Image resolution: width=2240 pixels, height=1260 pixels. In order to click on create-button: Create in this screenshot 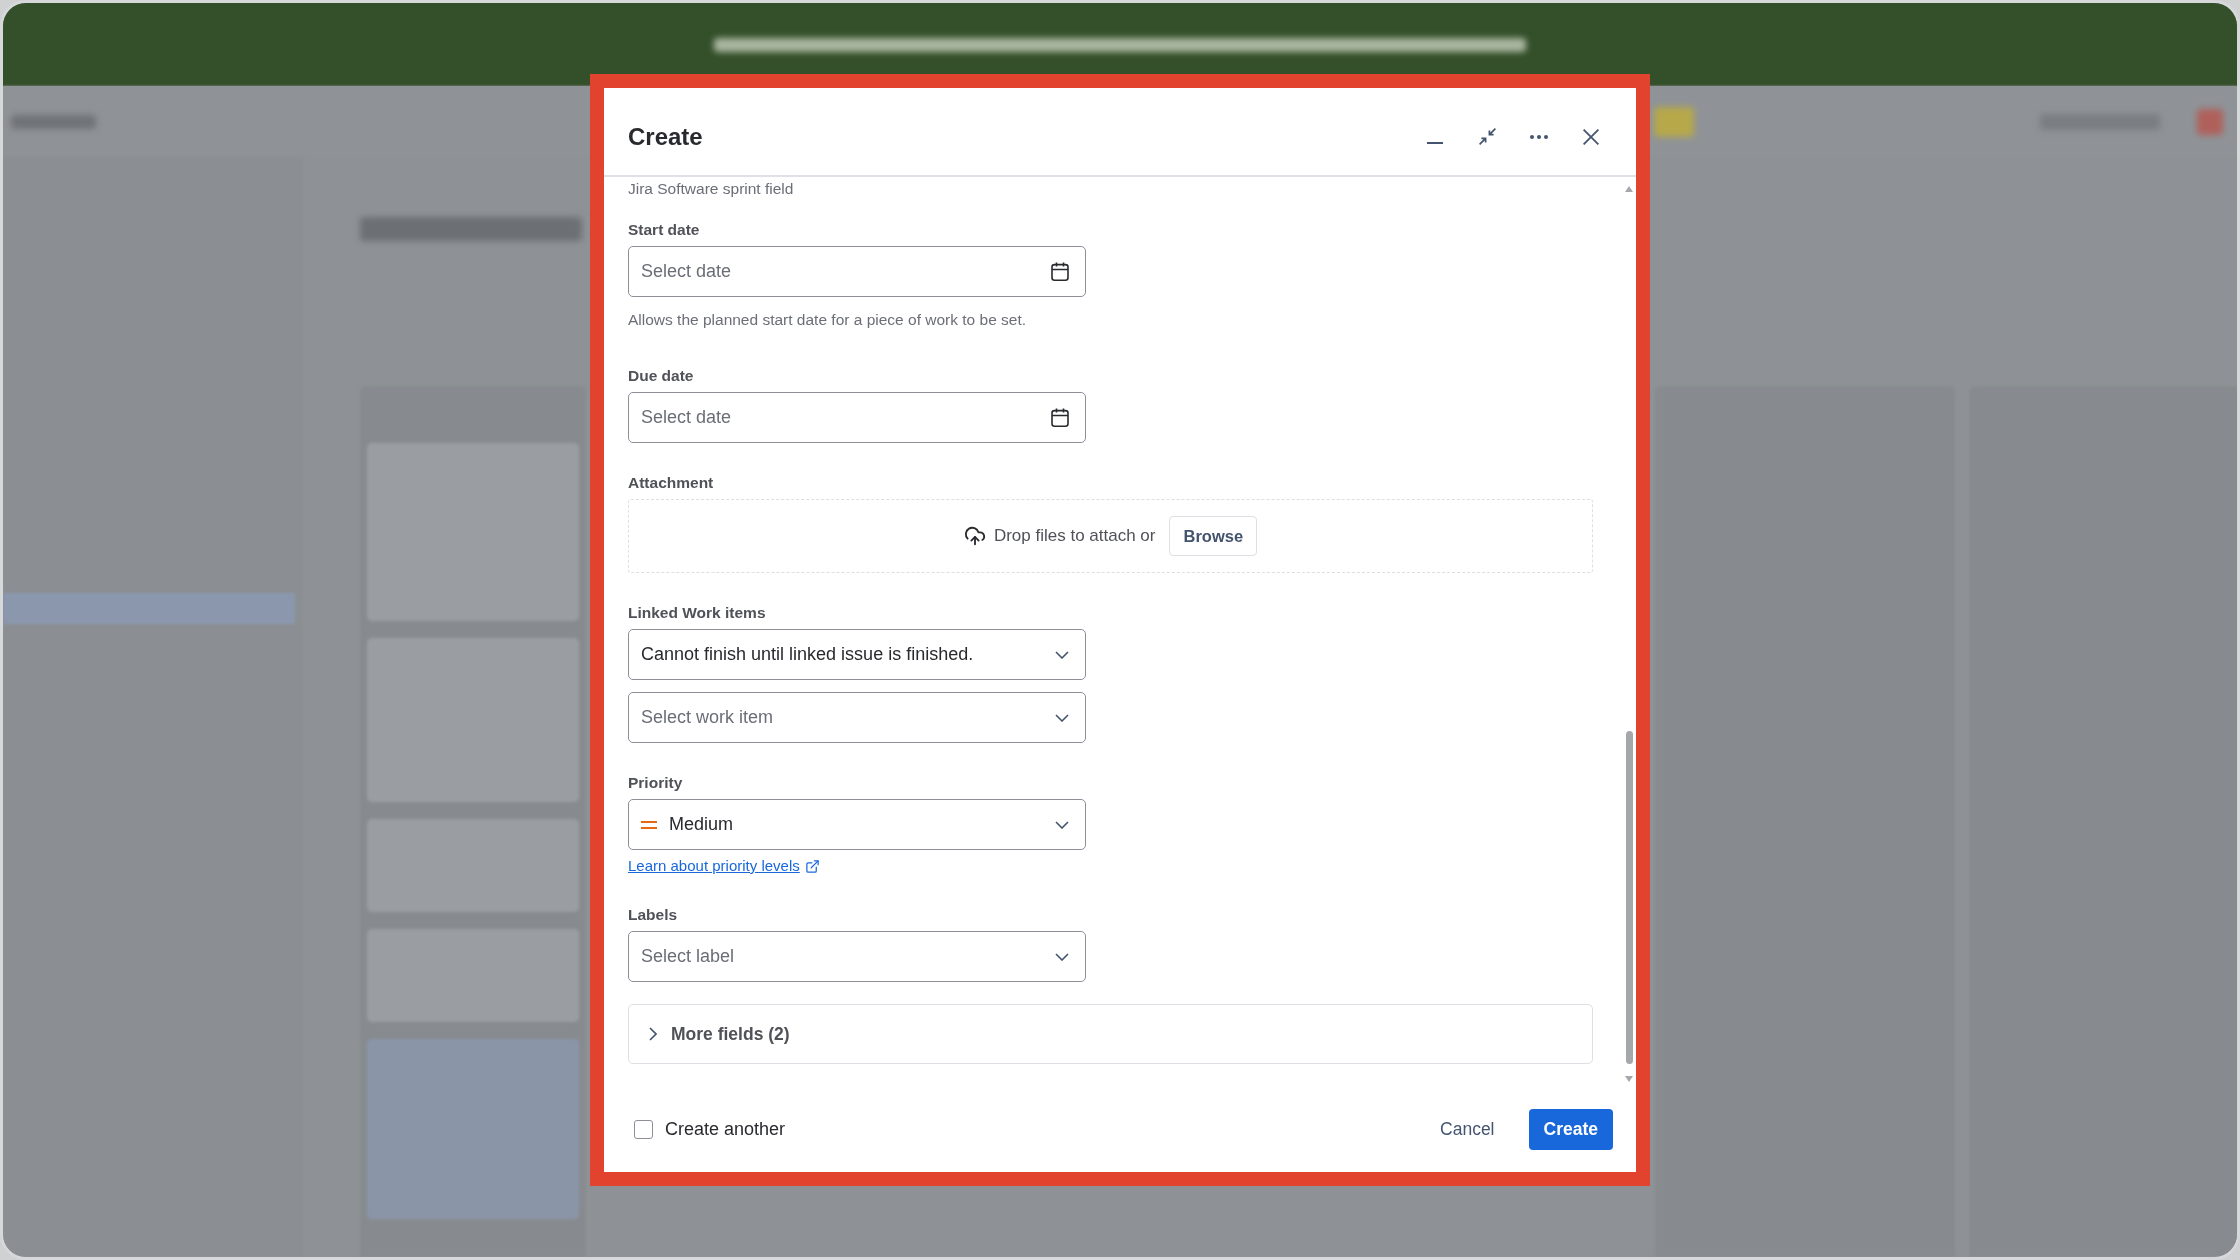, I will do `click(1570, 1129)`.